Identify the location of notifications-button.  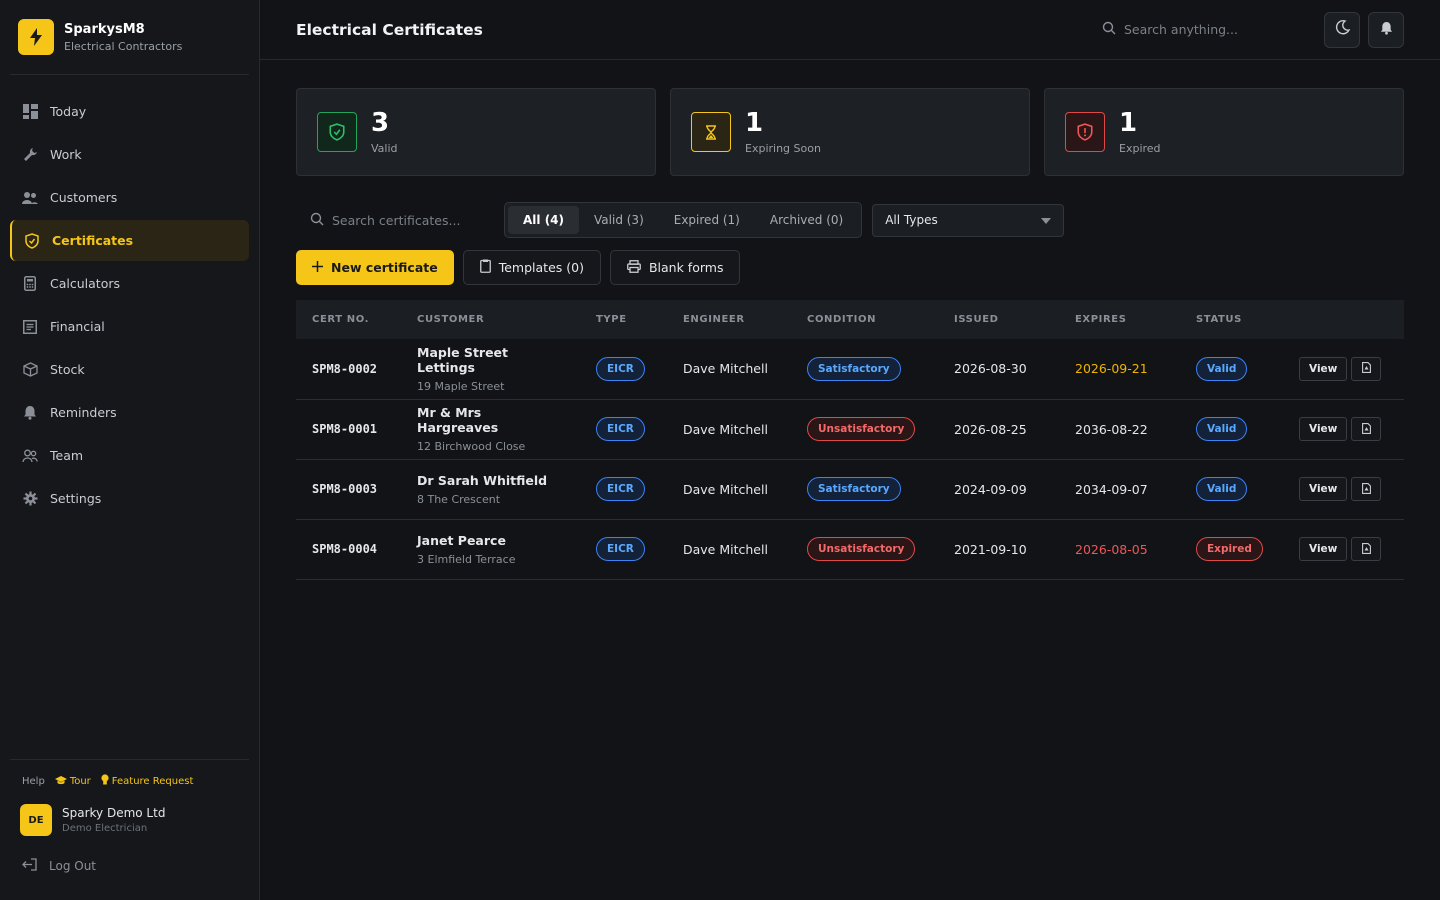
(1386, 29).